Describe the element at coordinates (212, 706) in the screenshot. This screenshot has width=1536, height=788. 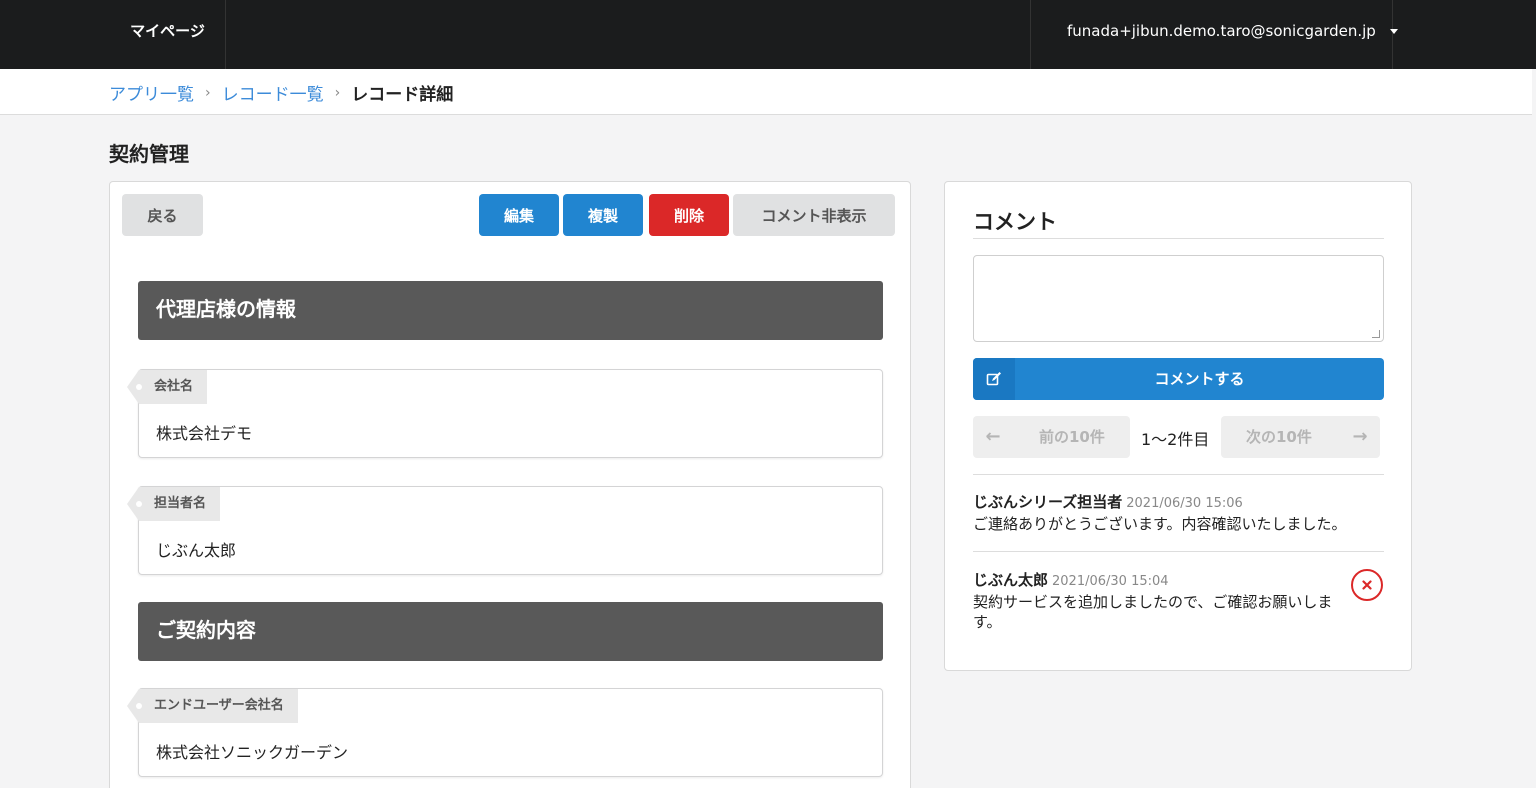
I see `field-label: エンドユーザー会社名` at that location.